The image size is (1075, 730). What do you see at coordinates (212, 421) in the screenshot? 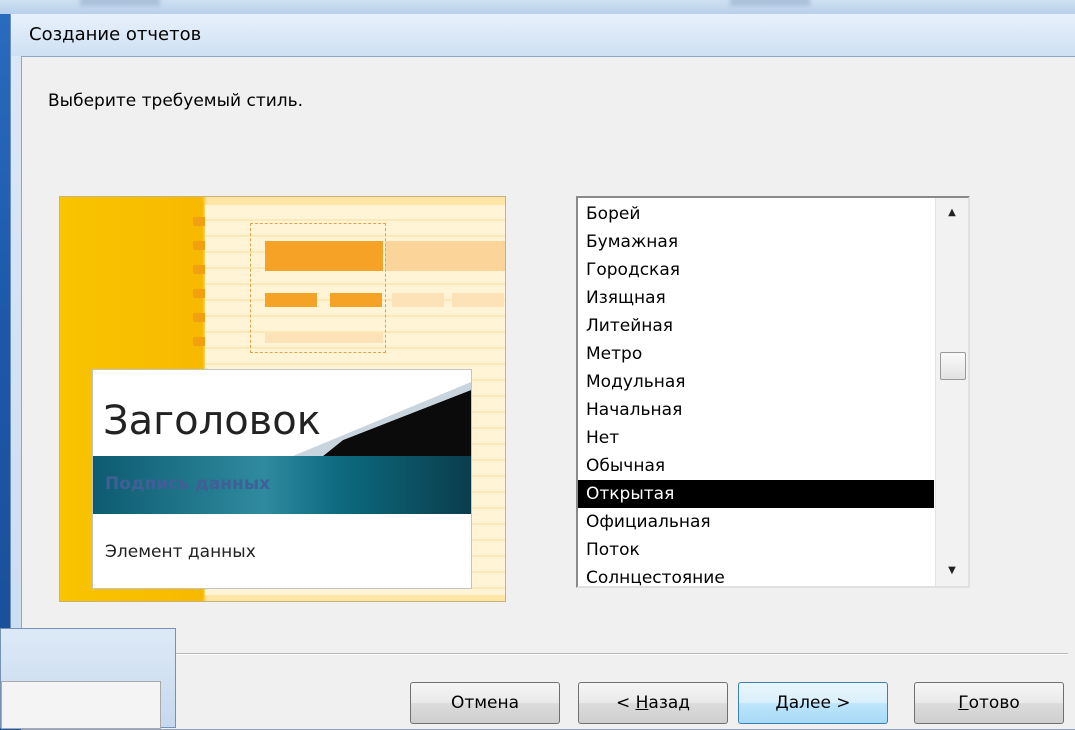
I see `preview-title: Заголовок` at bounding box center [212, 421].